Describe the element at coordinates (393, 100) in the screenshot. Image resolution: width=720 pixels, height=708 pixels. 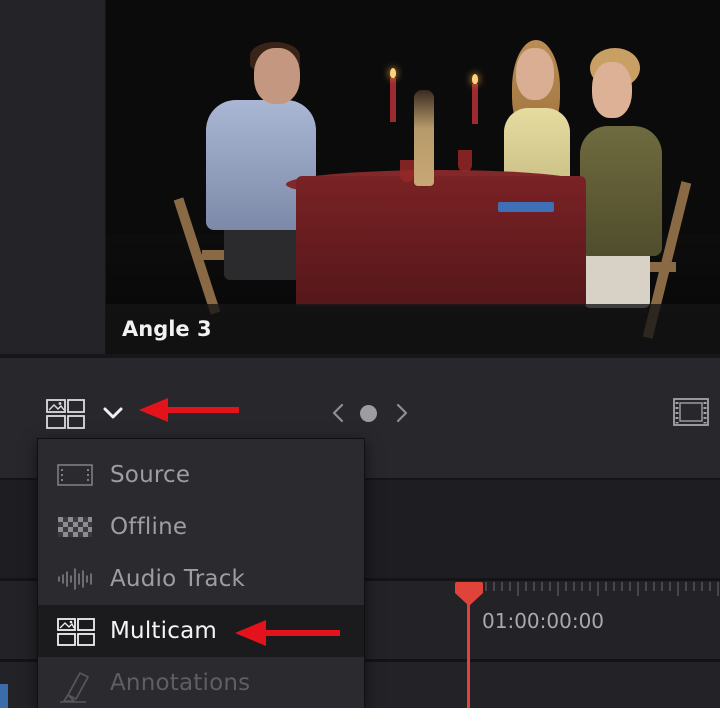
I see `scene-candle-left` at that location.